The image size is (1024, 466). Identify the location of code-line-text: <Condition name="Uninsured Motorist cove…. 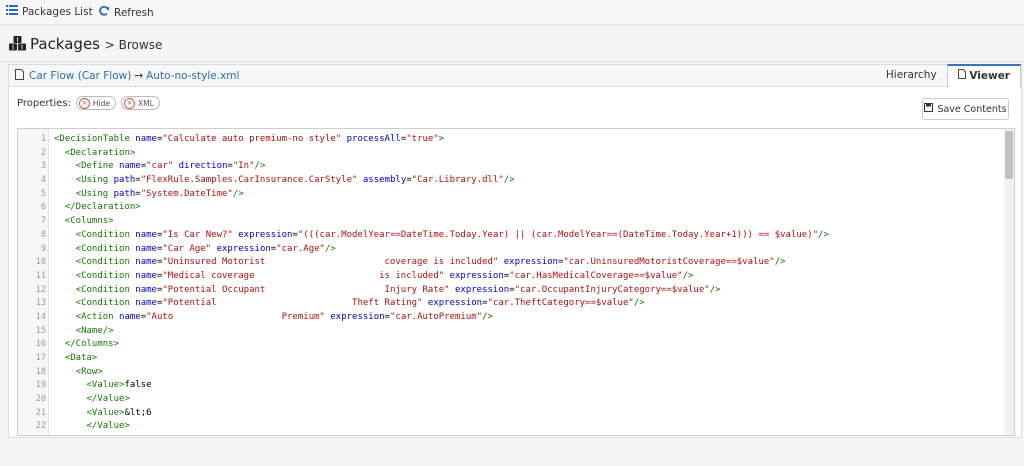
(420, 263).